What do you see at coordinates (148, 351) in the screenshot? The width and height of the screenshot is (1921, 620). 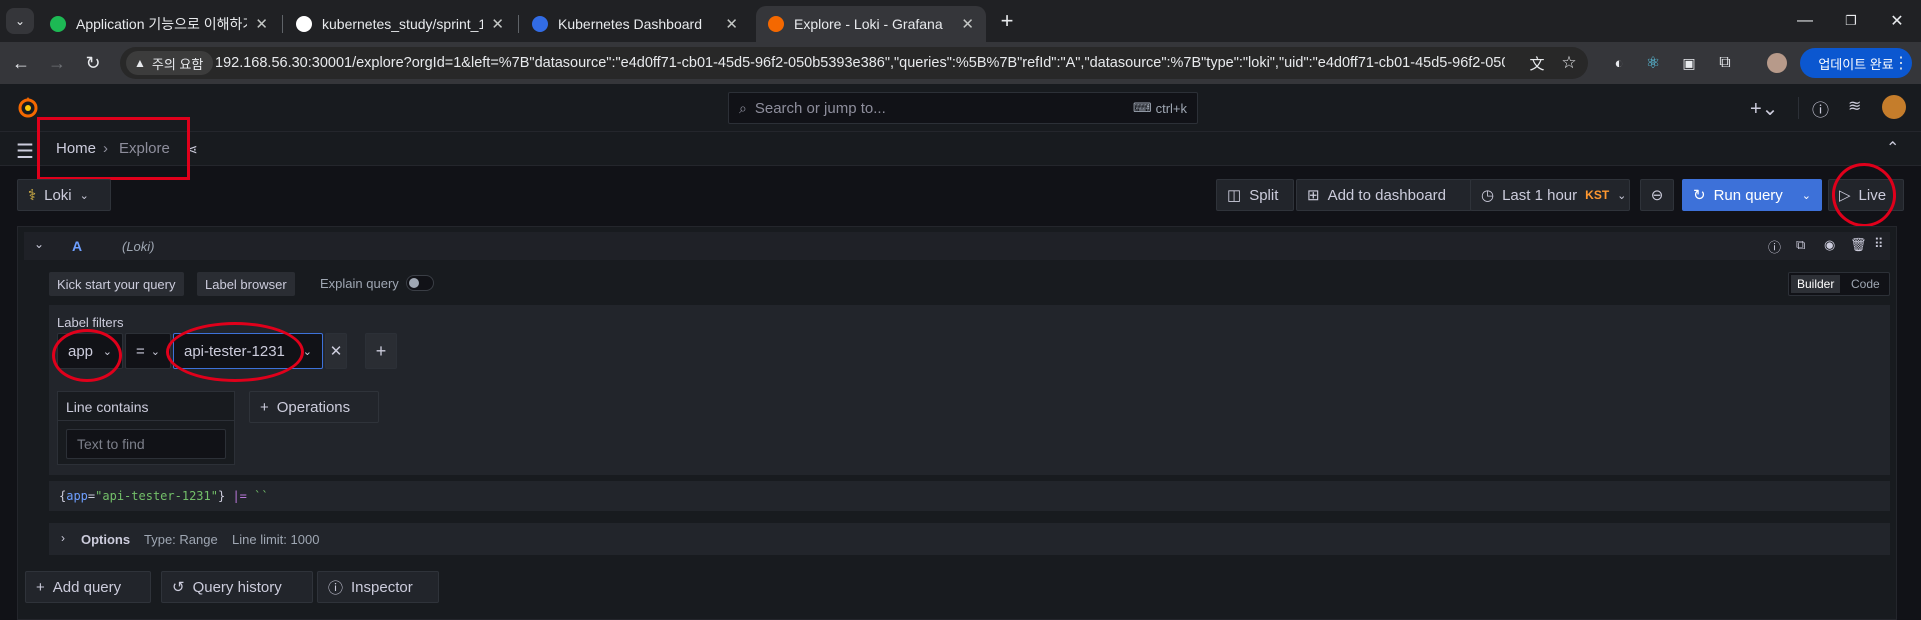 I see `label-operator-select: = ⌄` at bounding box center [148, 351].